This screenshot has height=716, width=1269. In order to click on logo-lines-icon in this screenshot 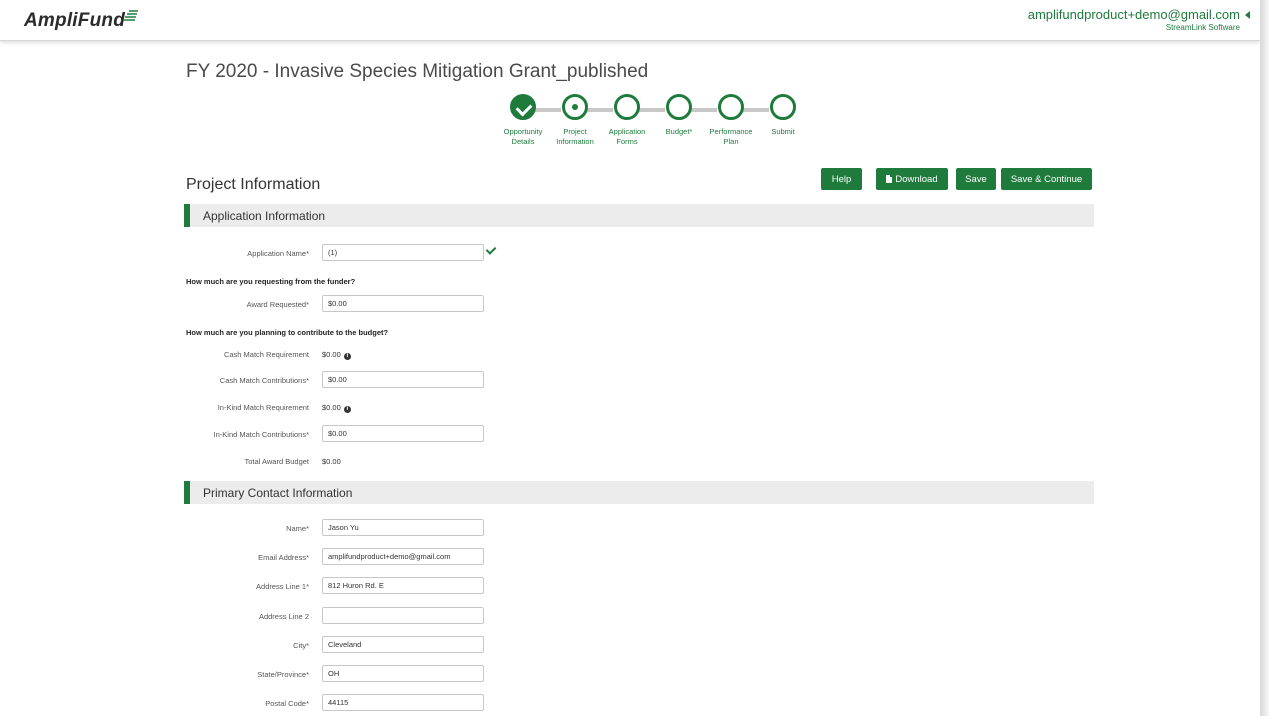, I will do `click(130, 15)`.